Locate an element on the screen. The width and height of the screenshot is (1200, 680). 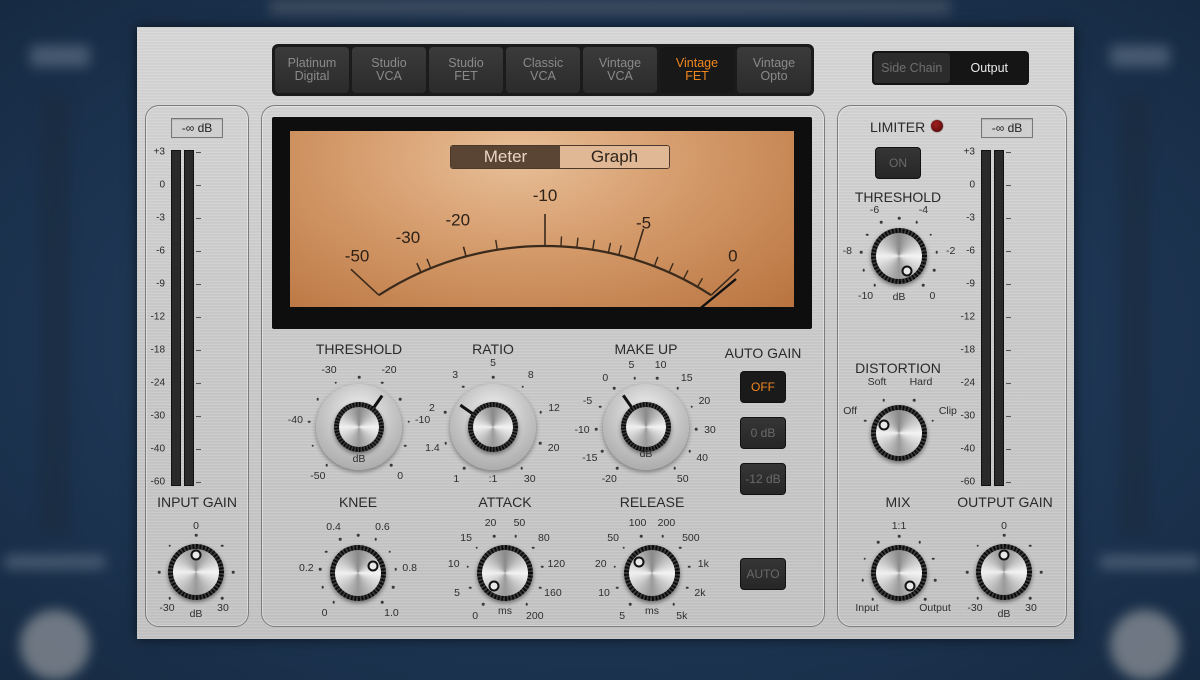
mix-label: MIX is located at coordinates (898, 502).